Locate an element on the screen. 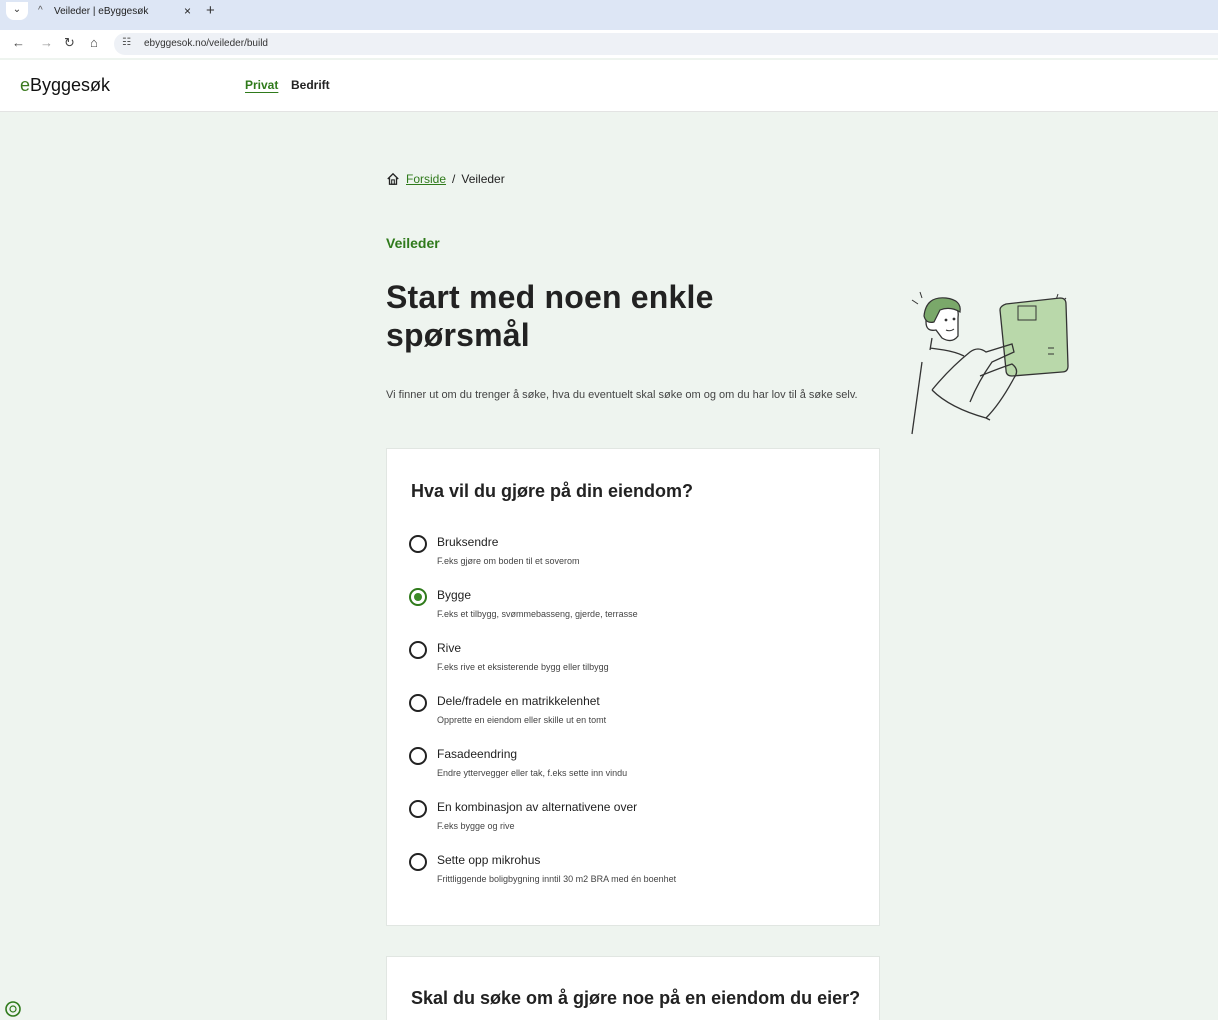  tab-favicon-icon: ^ is located at coordinates (40, 10).